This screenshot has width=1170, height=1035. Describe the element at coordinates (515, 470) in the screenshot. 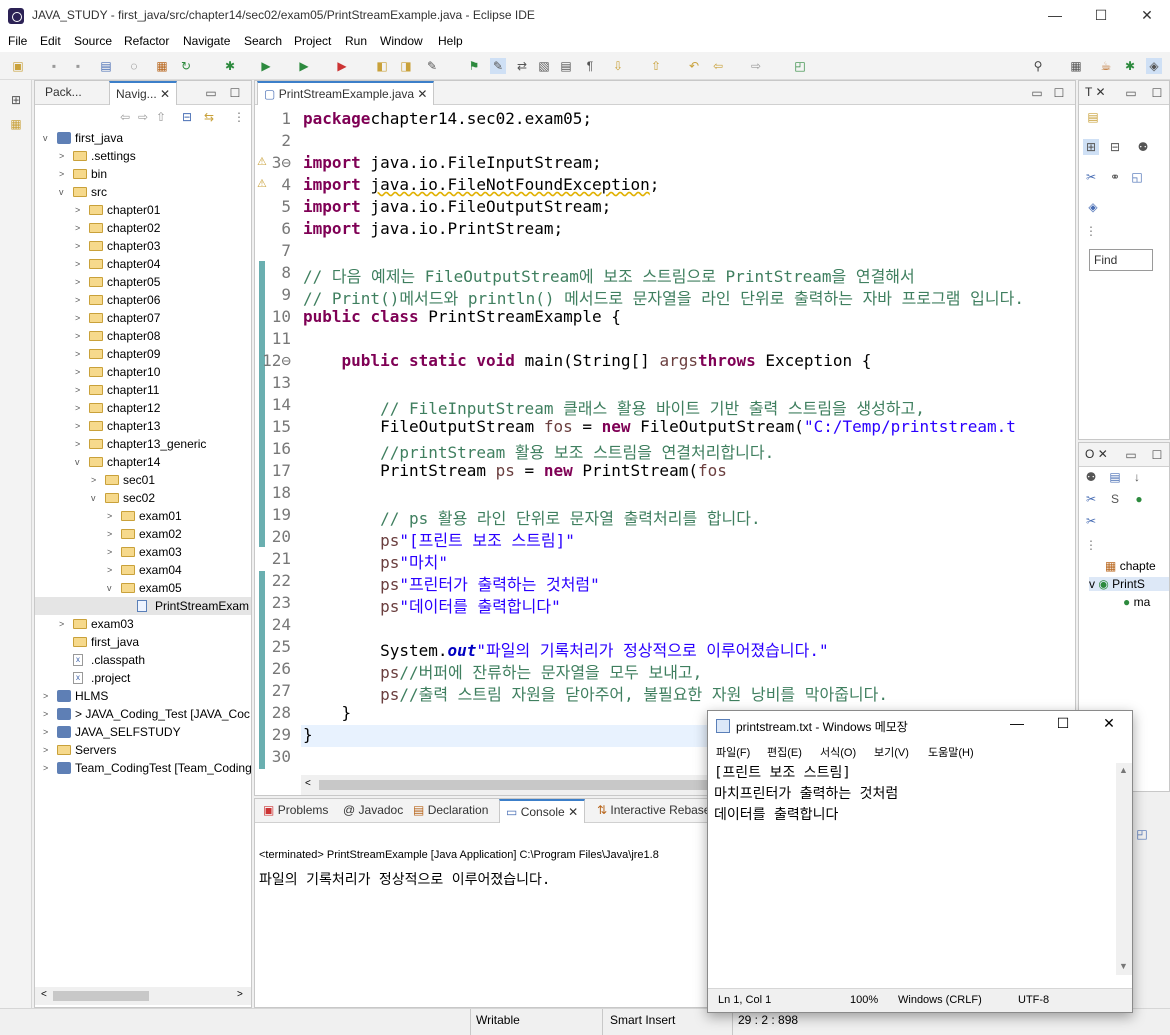

I see `code-line: PrintStream ps = new PrintStream(fos` at that location.